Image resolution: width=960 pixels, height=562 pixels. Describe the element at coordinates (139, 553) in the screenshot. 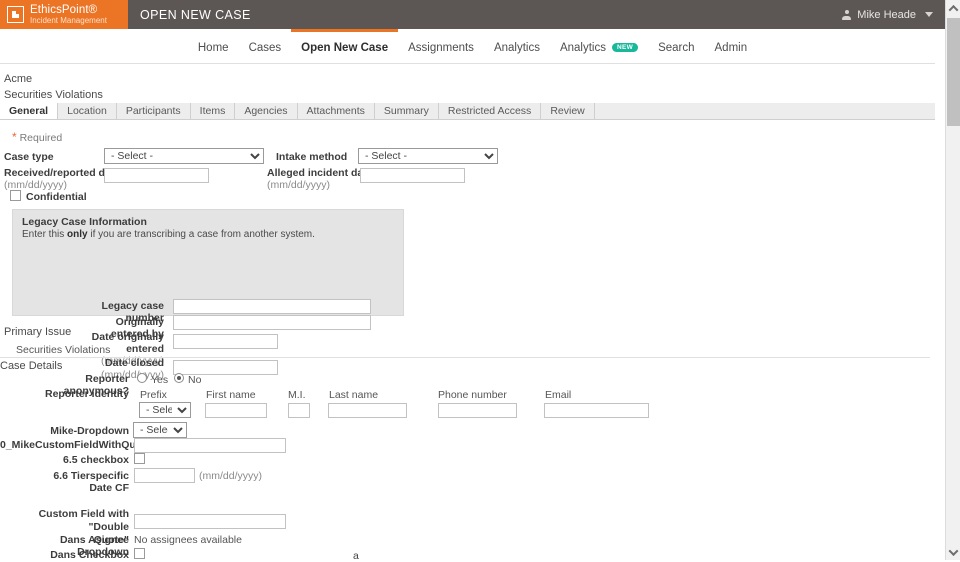

I see `dans-checkbox` at that location.